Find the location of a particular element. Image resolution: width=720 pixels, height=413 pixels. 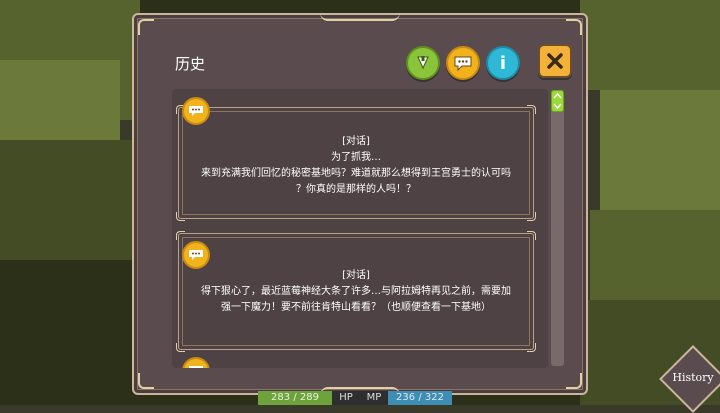

panel-title: 历史 is located at coordinates (190, 64).